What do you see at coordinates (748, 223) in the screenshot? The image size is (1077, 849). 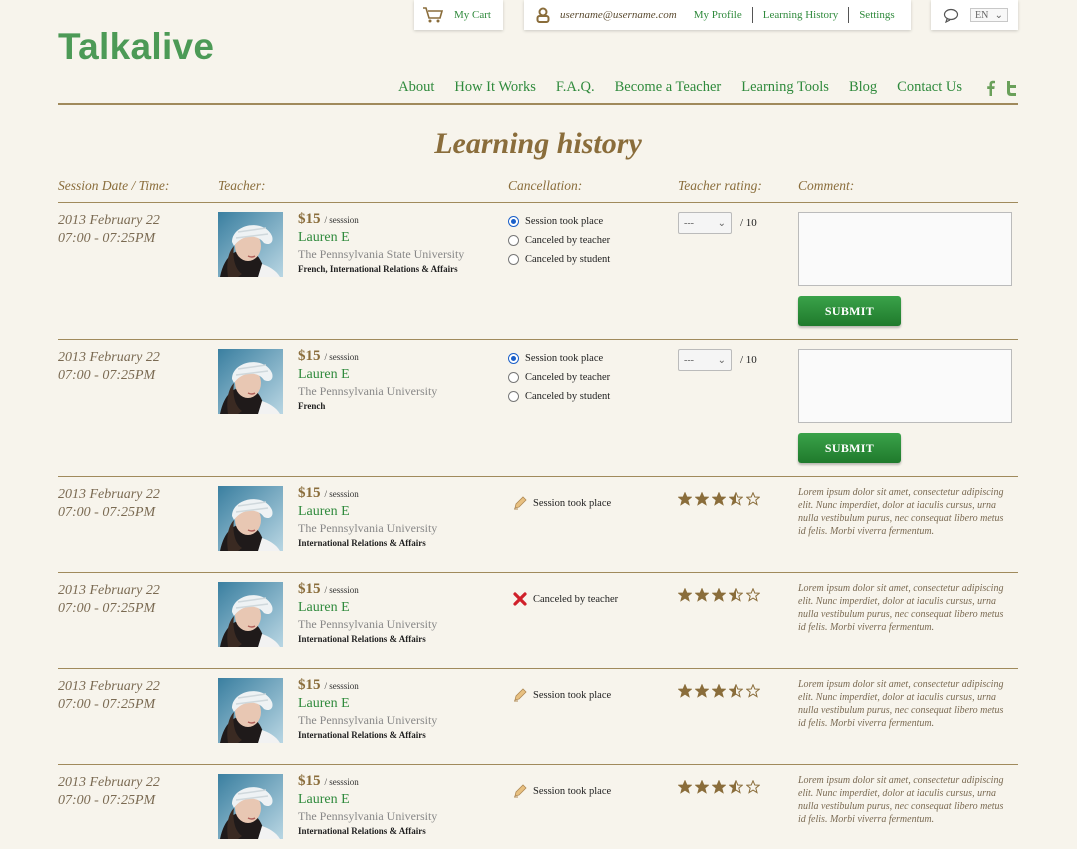 I see `rating-max: / 10` at bounding box center [748, 223].